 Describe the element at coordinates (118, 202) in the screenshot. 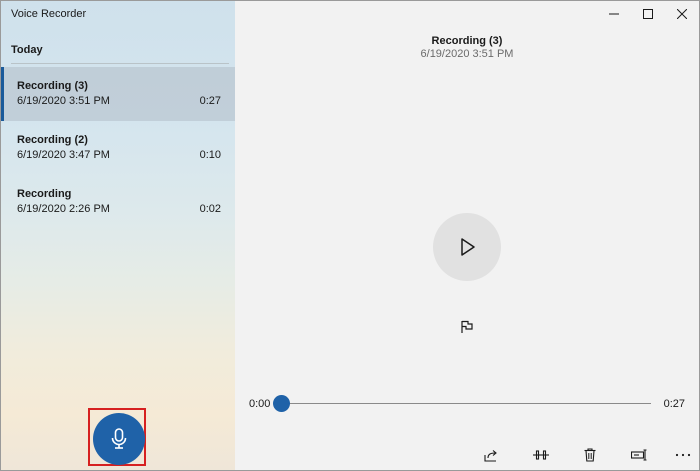

I see `recording-item: Recording 6/19/2020 2:26 PM 0:02` at that location.